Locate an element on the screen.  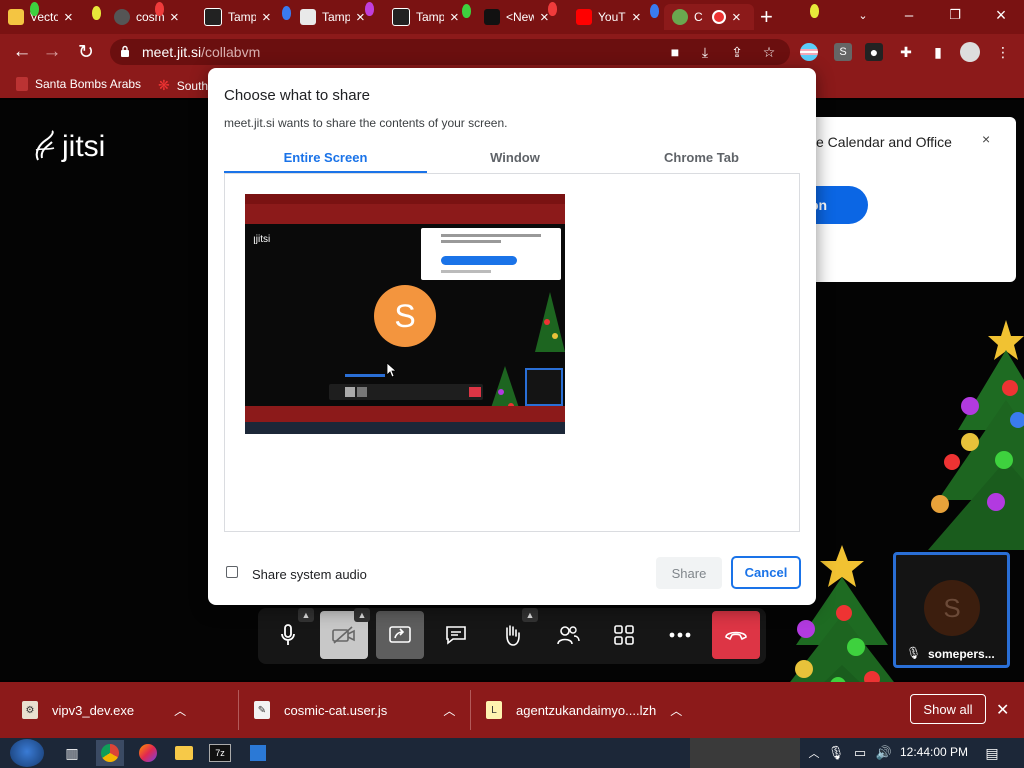
browser-tab-active: C × is located at coordinates (709, 17).